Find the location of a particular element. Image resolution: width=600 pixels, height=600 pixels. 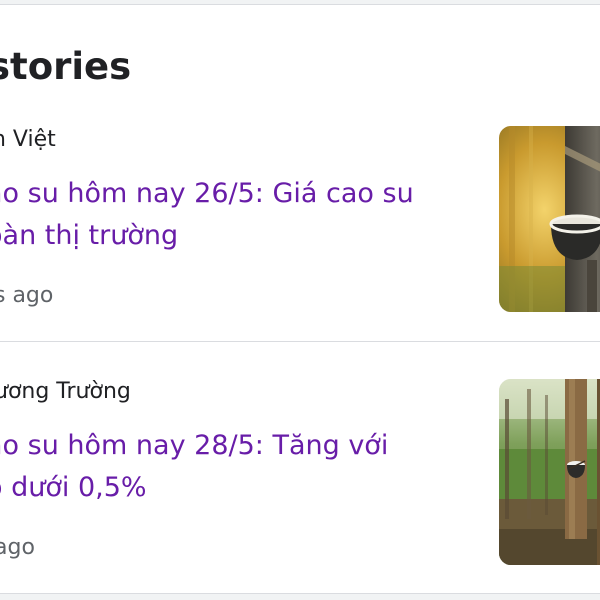

story-source: n Việt is located at coordinates (28, 139).